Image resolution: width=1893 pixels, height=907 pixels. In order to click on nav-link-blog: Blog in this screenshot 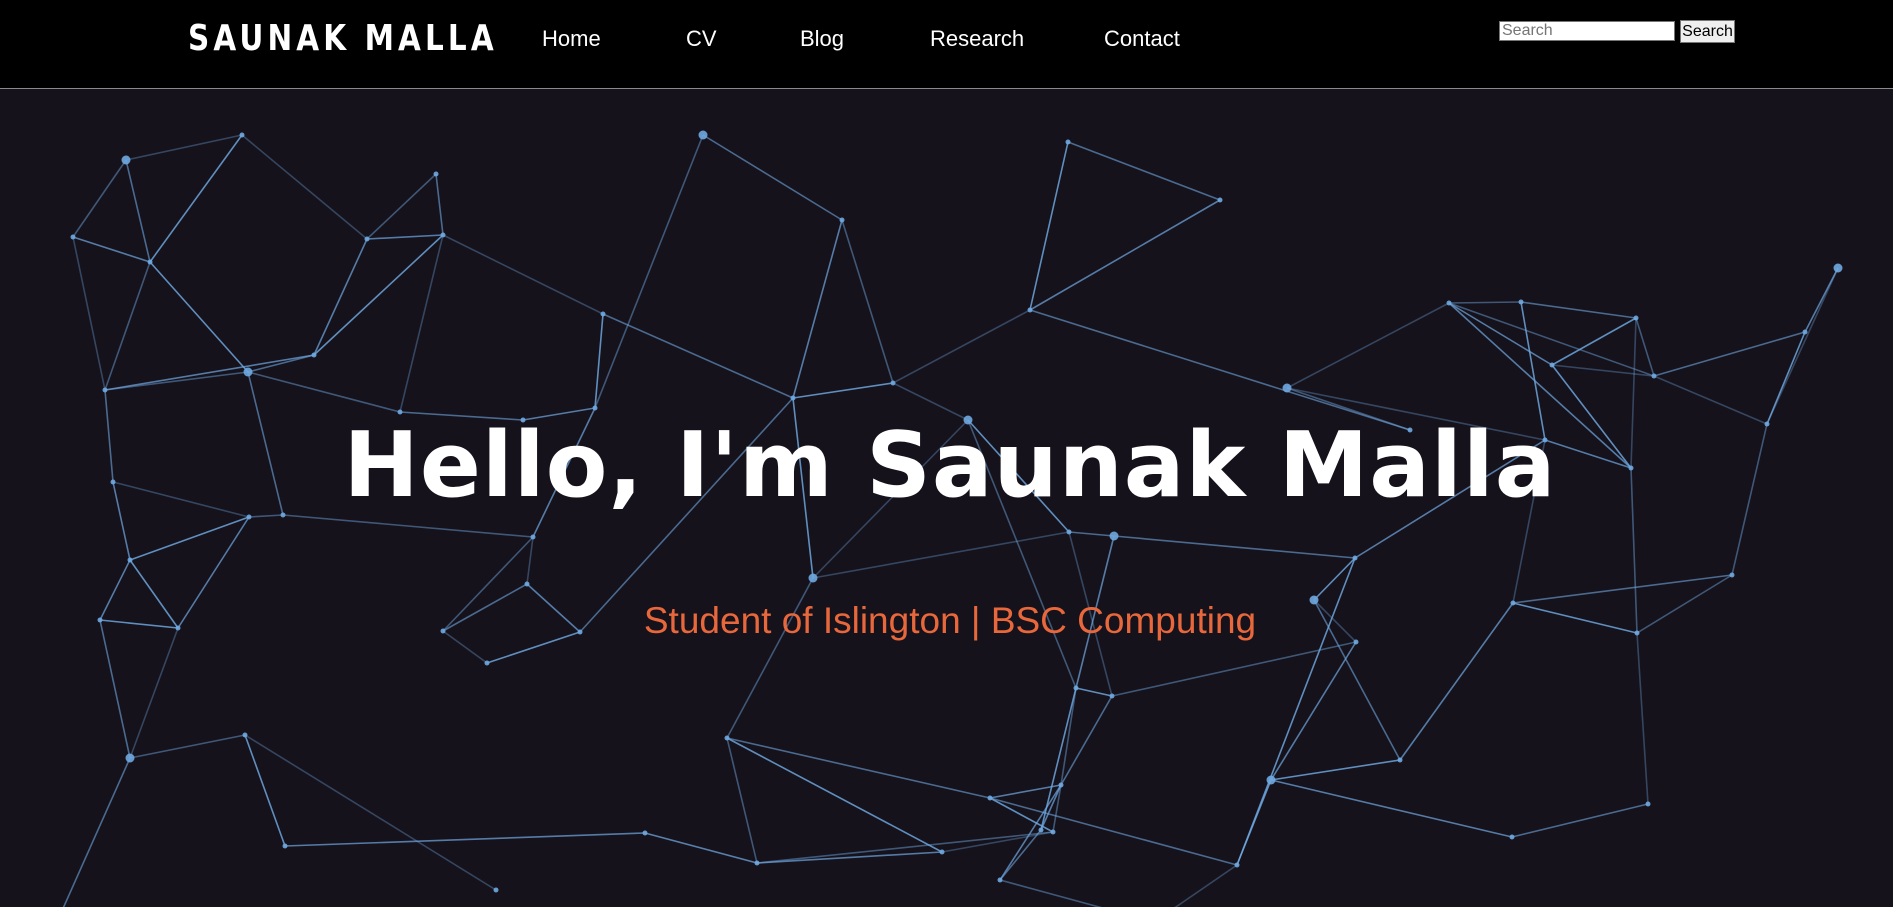, I will do `click(822, 39)`.